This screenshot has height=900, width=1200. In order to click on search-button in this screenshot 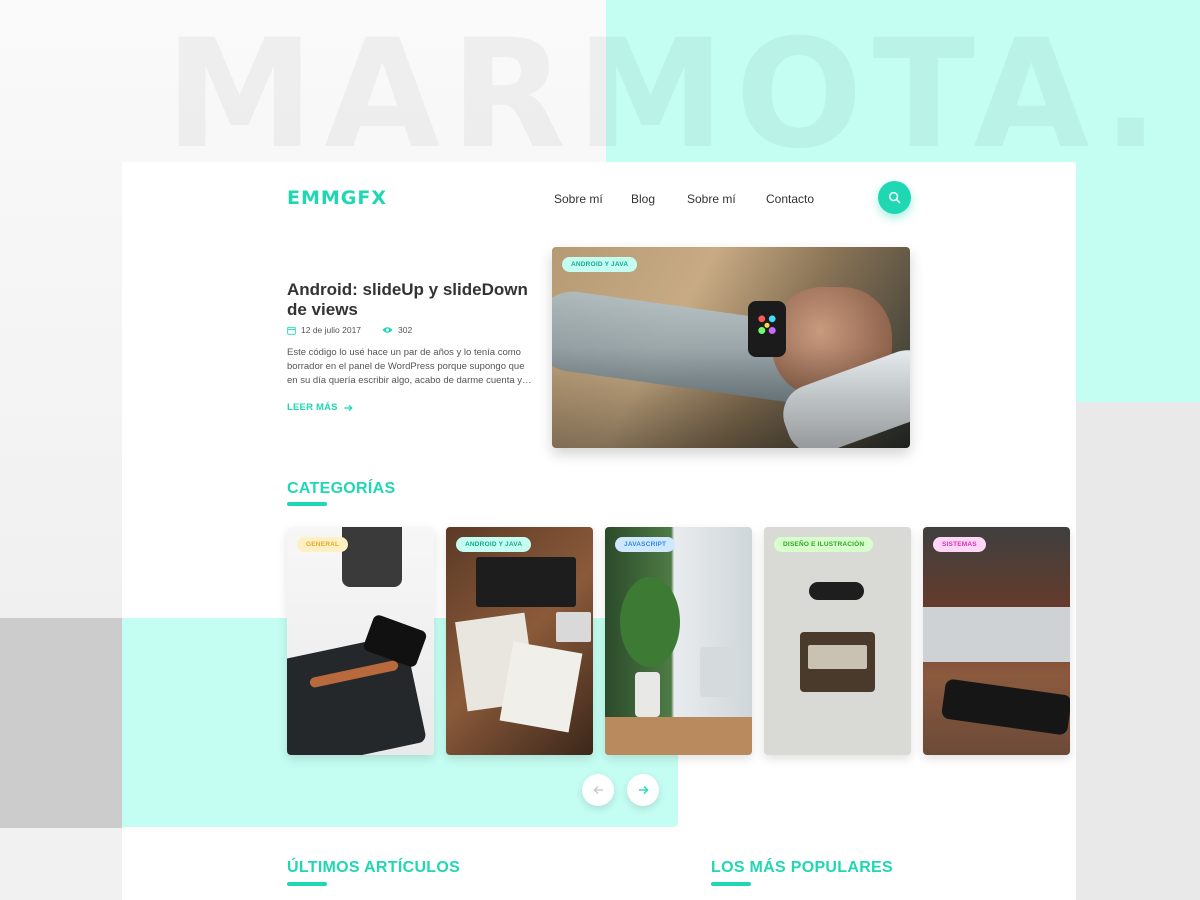, I will do `click(894, 197)`.